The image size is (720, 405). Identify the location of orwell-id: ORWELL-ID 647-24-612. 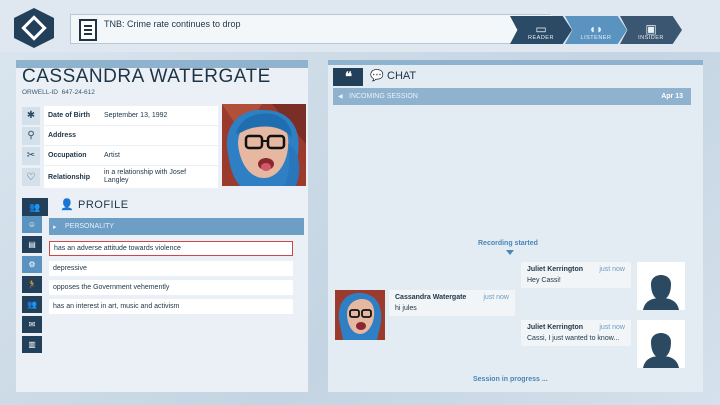
(58, 92).